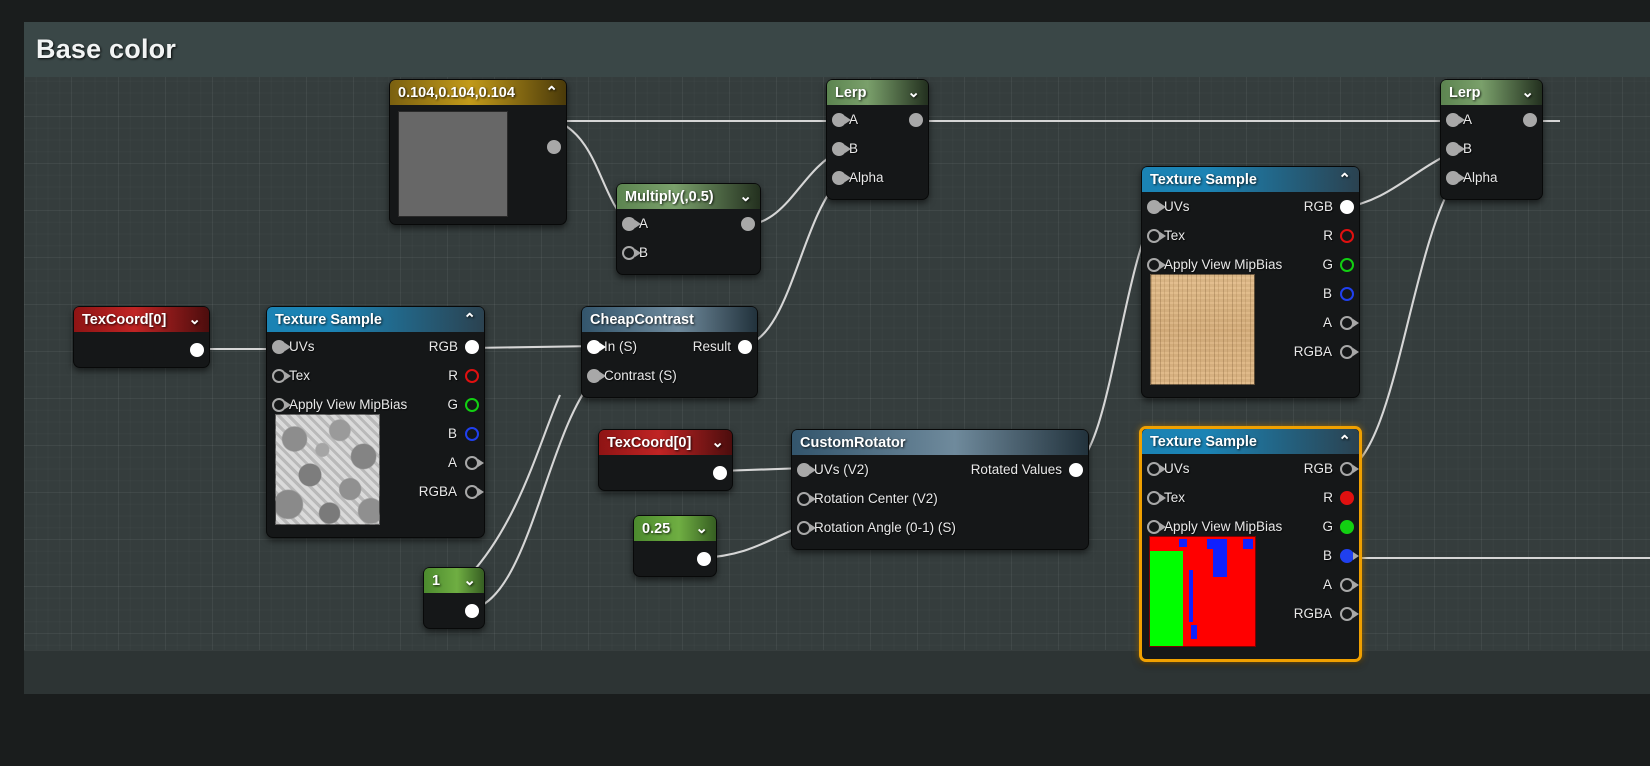 The image size is (1650, 766). What do you see at coordinates (327, 469) in the screenshot?
I see `texture-preview-noise` at bounding box center [327, 469].